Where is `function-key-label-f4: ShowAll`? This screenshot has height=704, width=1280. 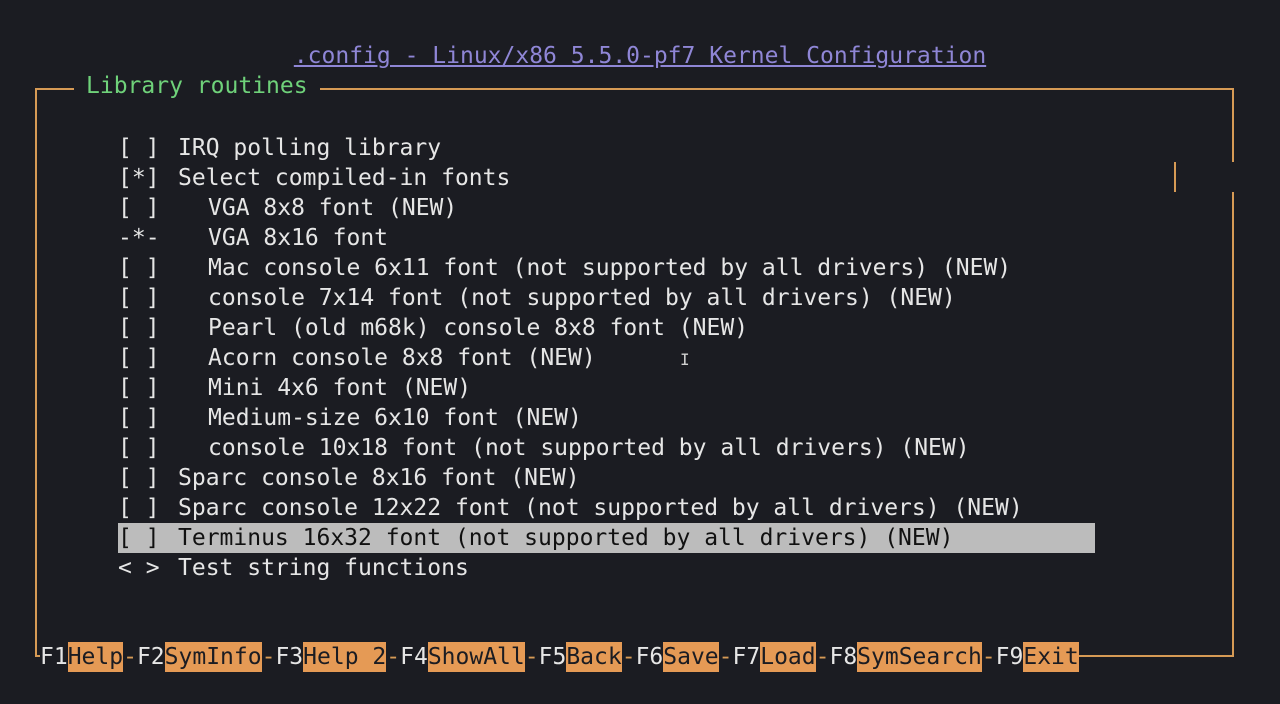
function-key-label-f4: ShowAll is located at coordinates (476, 657).